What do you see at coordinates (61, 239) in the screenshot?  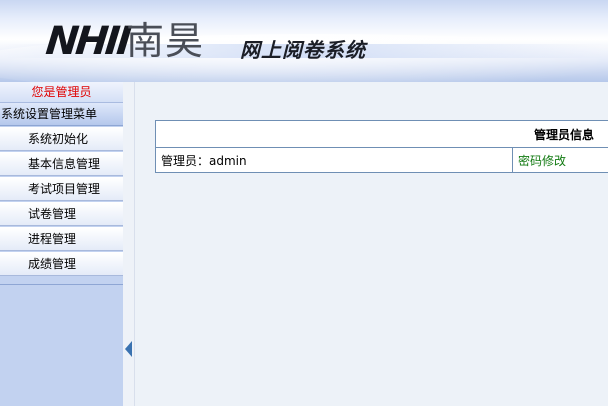 I see `sidebar-item-process: 进程管理` at bounding box center [61, 239].